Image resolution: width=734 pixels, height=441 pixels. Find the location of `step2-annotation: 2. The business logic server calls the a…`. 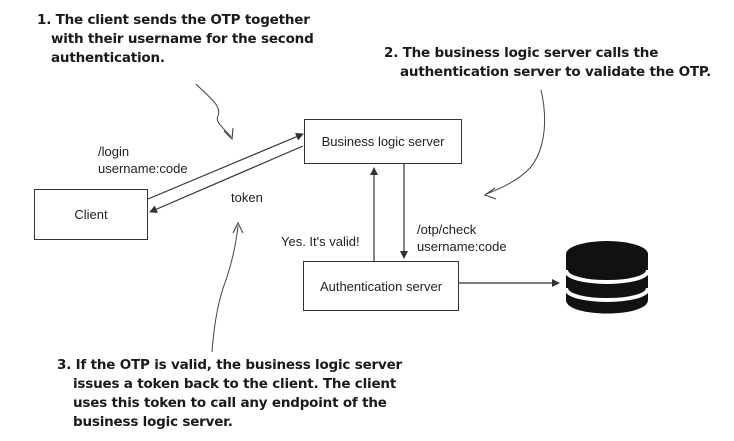

step2-annotation: 2. The business logic server calls the a… is located at coordinates (547, 63).